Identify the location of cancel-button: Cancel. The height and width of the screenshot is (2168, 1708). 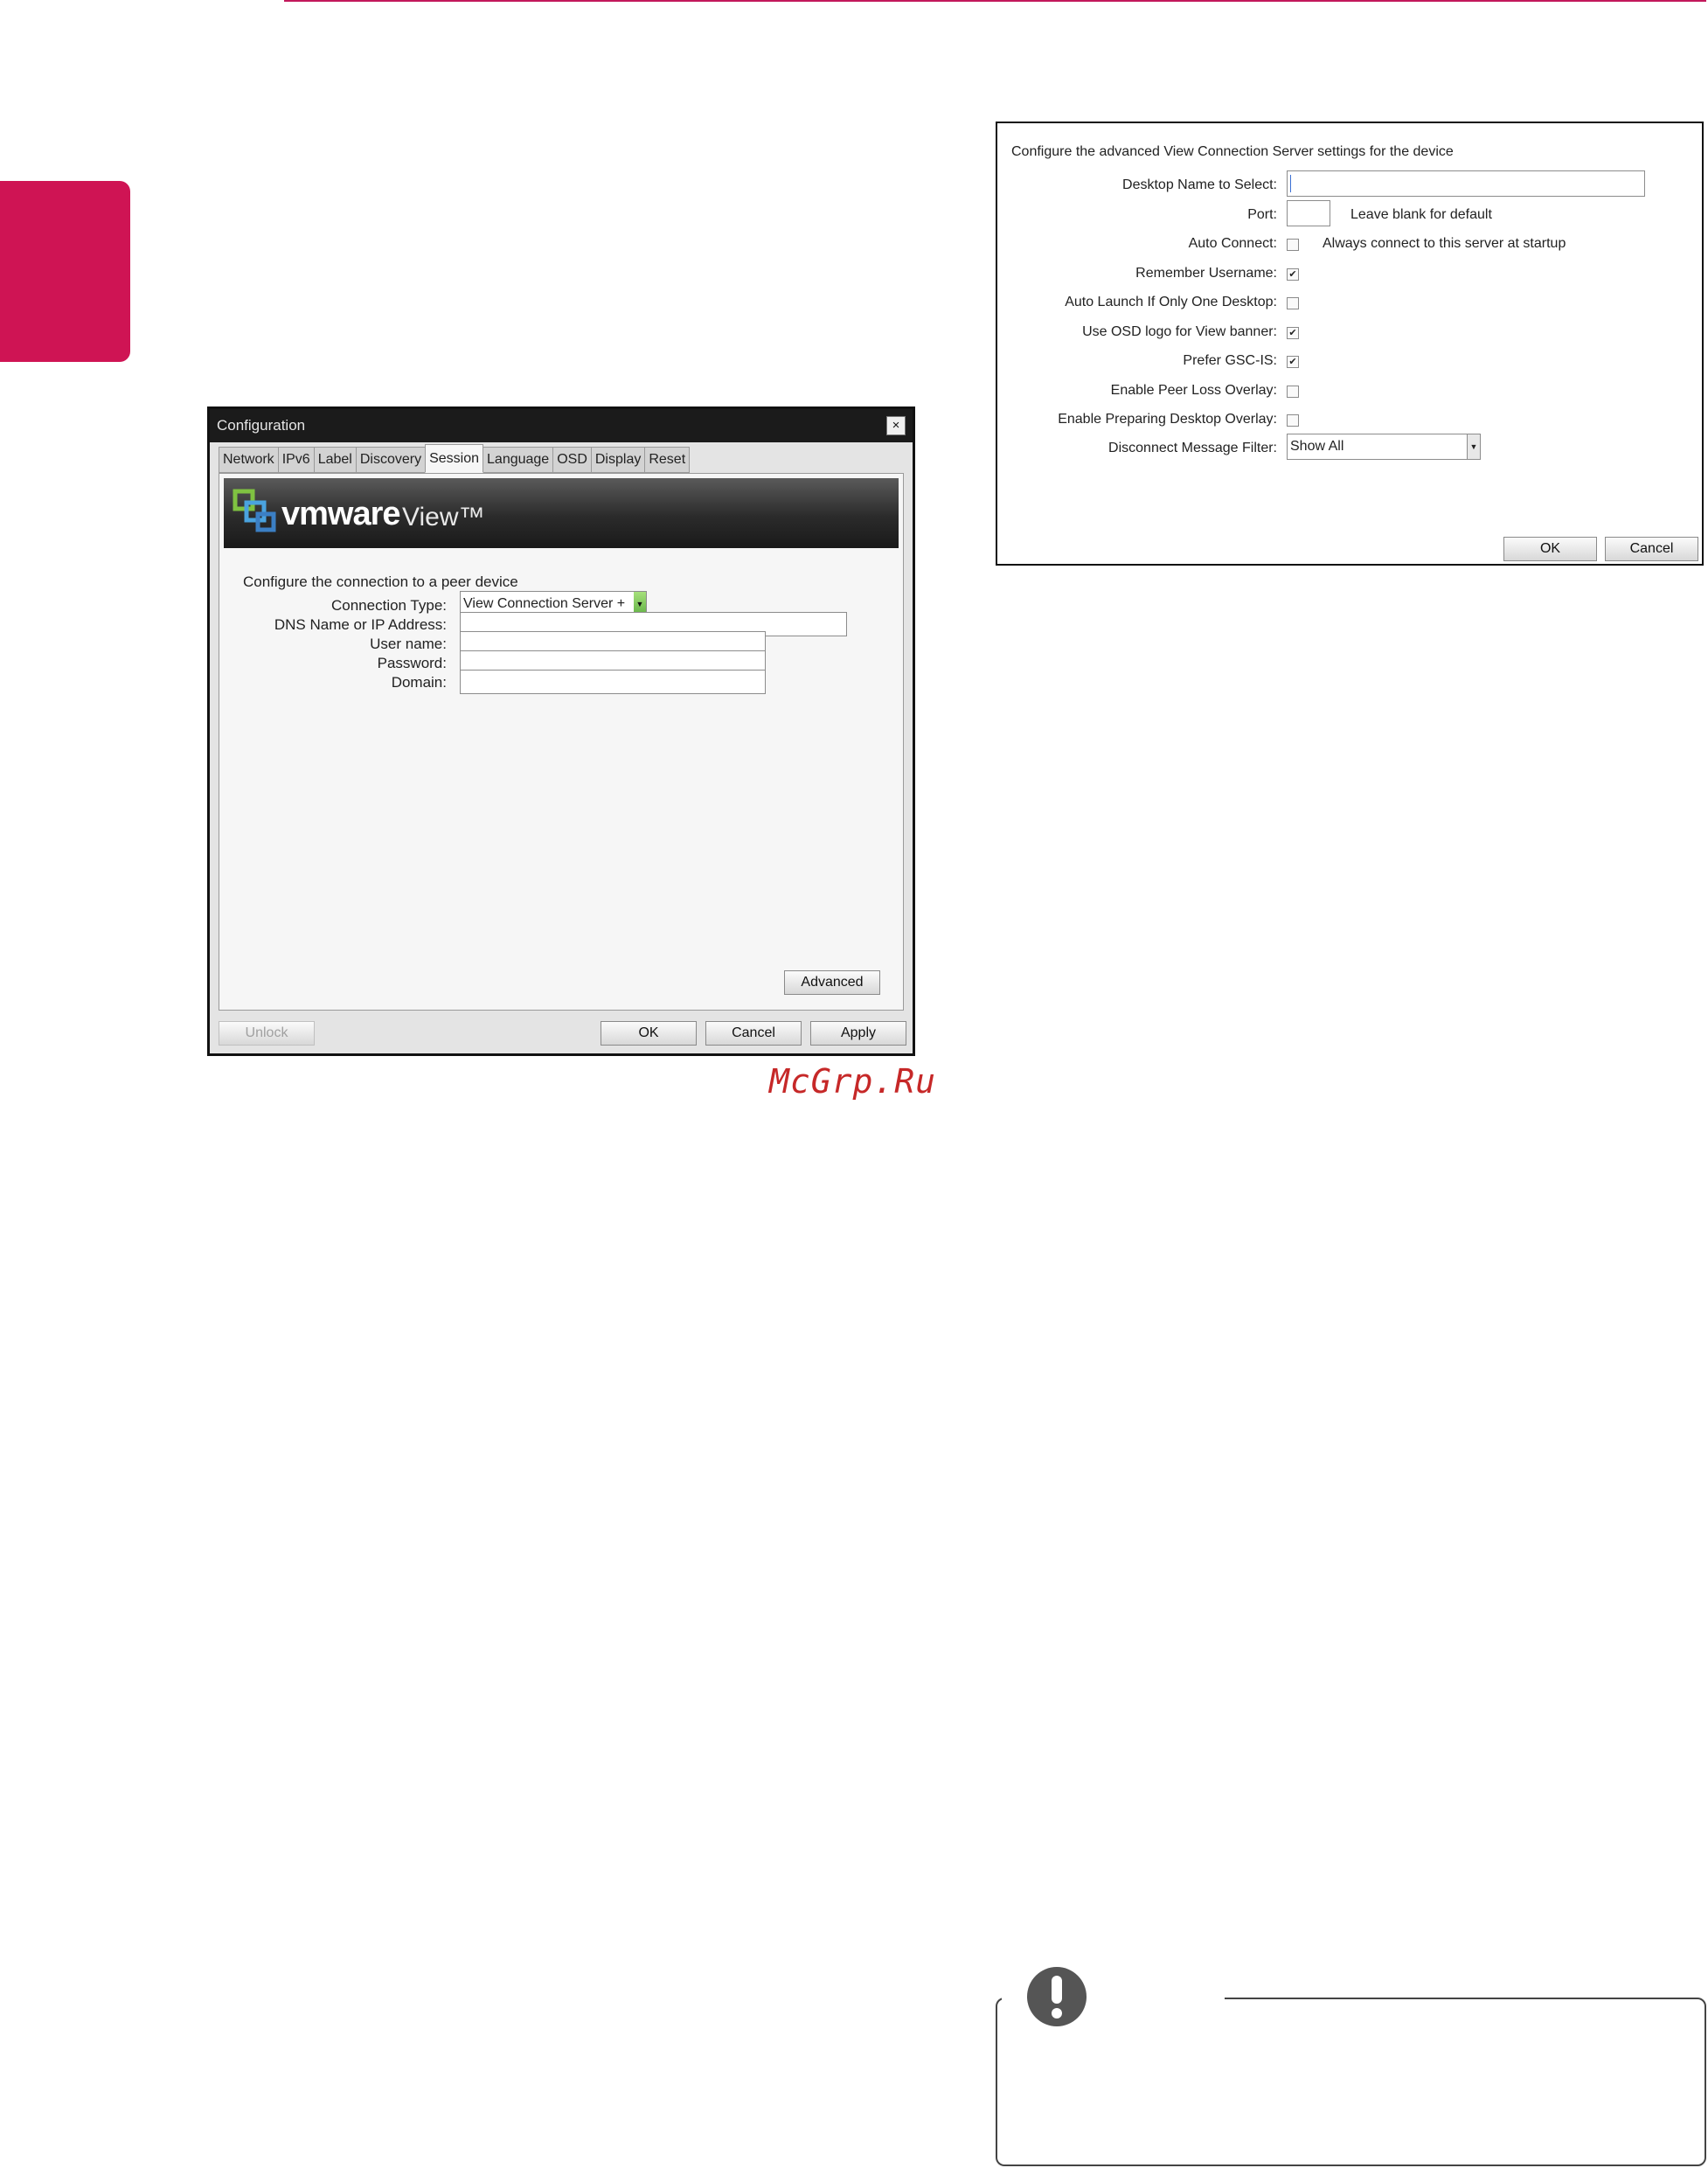
(754, 1033).